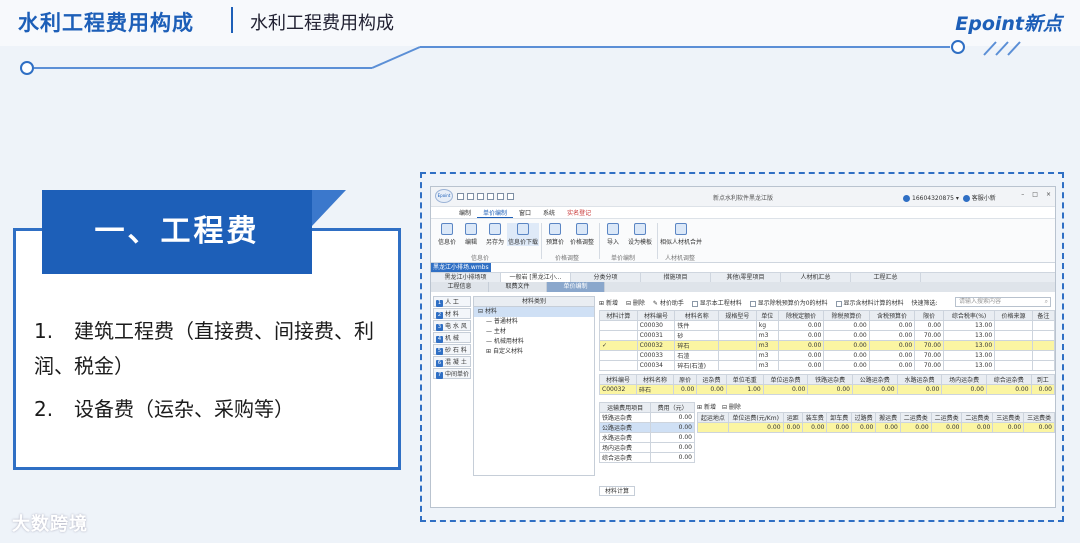 The image size is (1080, 543). Describe the element at coordinates (697, 365) in the screenshot. I see `table-cell: 碎石(石渣)` at that location.